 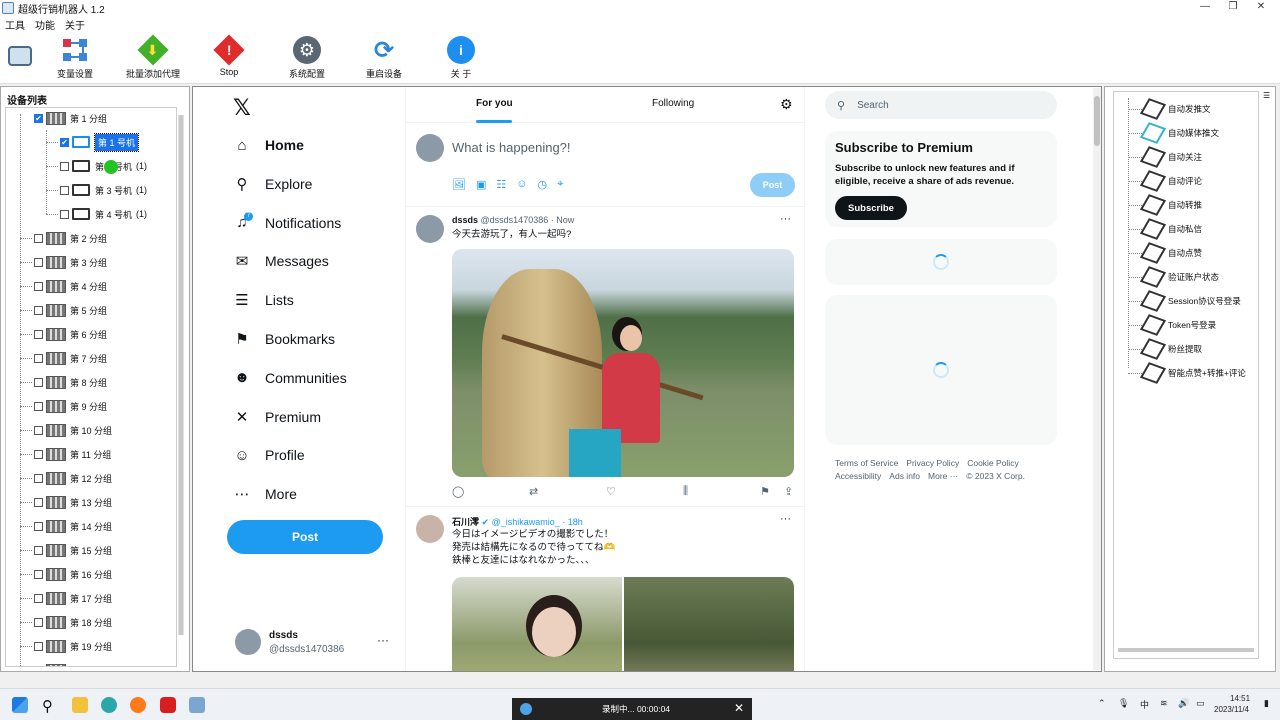 What do you see at coordinates (494, 103) in the screenshot?
I see `tab-for-you: For you` at bounding box center [494, 103].